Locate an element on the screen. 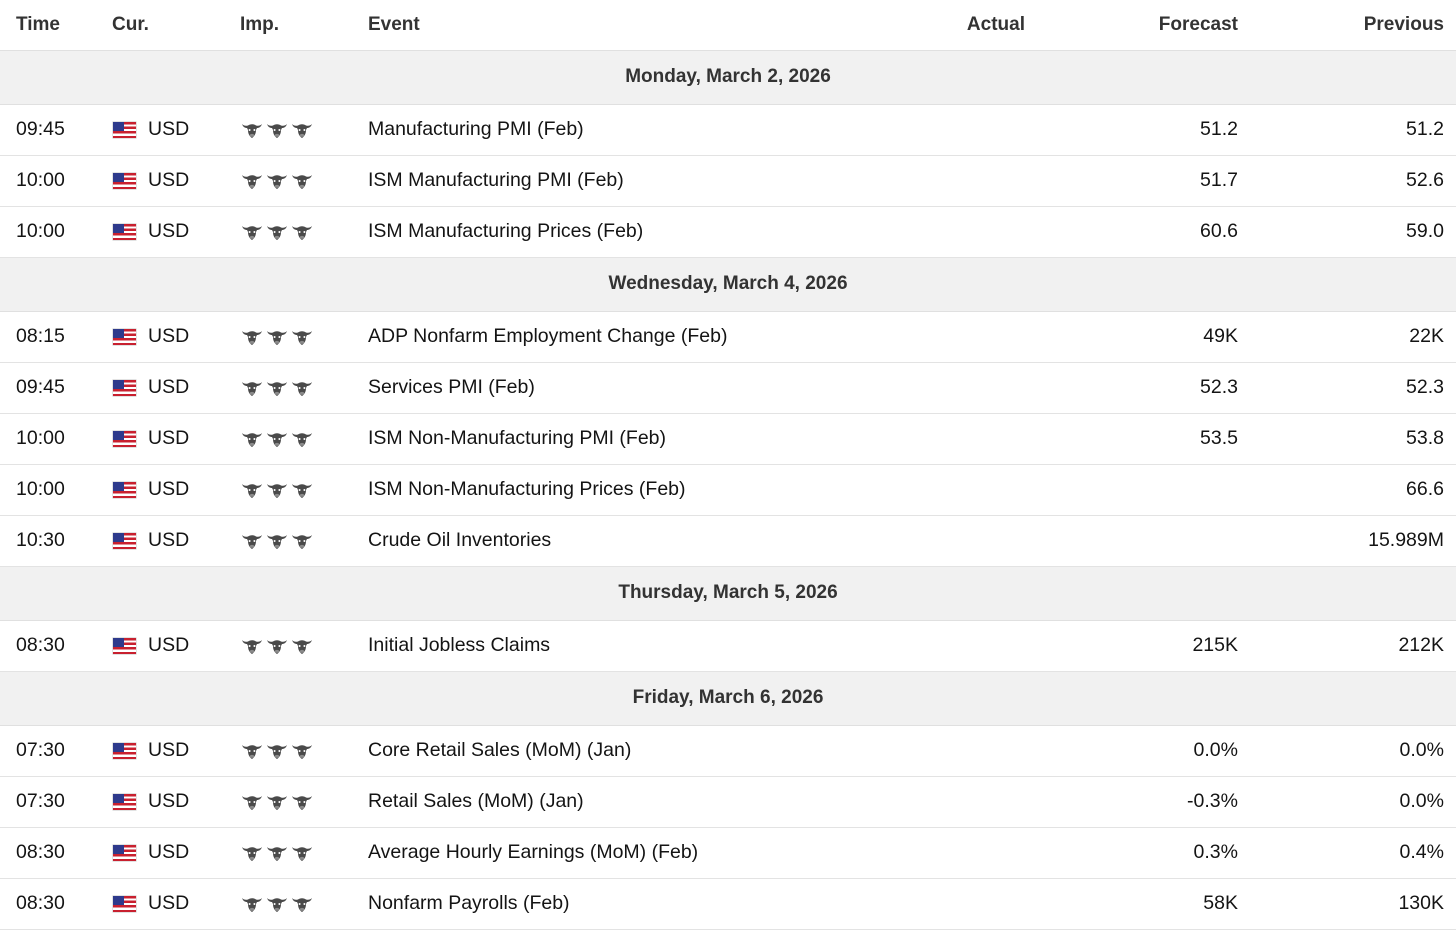 The width and height of the screenshot is (1456, 932). column-header-event: Event is located at coordinates (612, 25).